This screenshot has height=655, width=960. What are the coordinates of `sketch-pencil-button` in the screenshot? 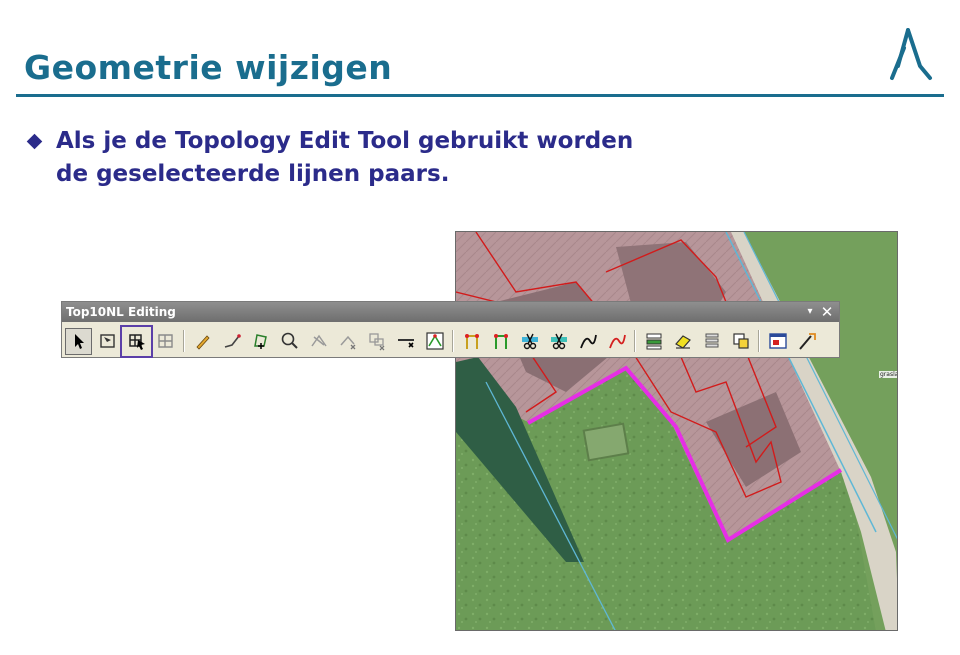 It's located at (202, 341).